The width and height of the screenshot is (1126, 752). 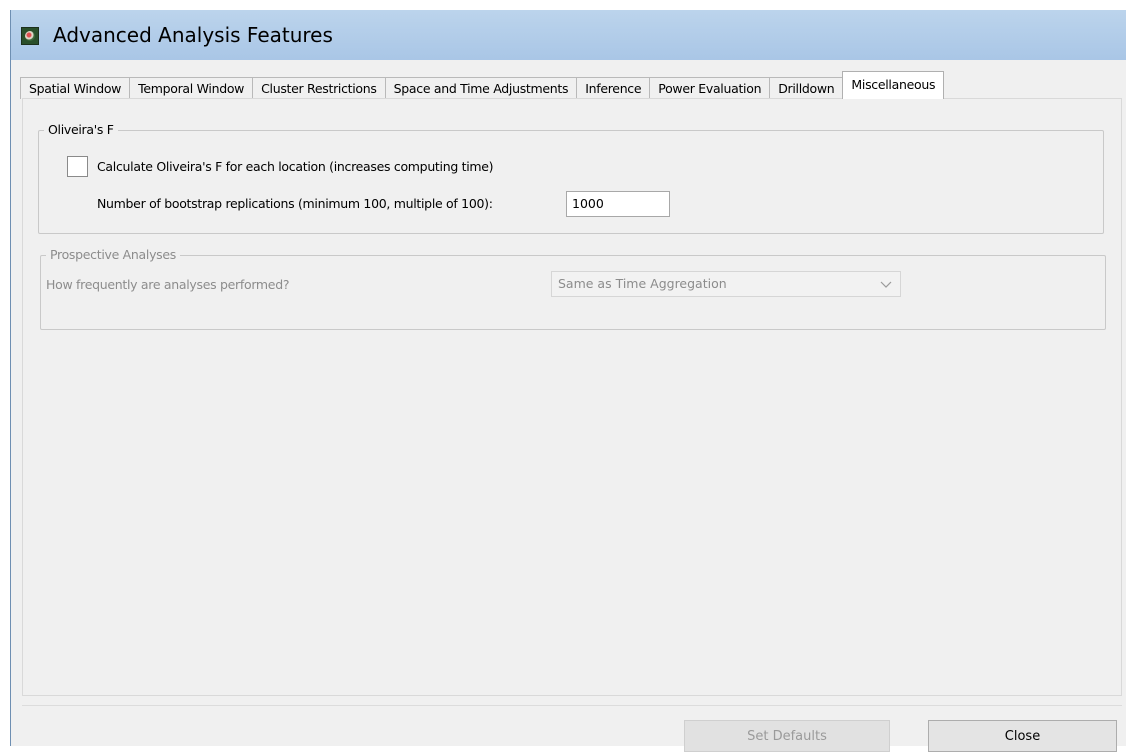 I want to click on tab-miscellaneous: Miscellaneous, so click(x=893, y=85).